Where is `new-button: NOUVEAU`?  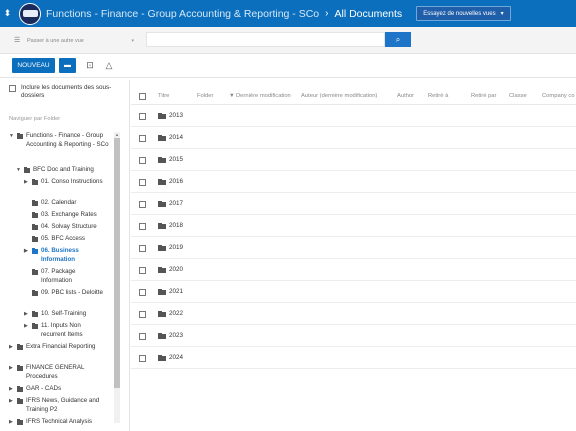 new-button: NOUVEAU is located at coordinates (33, 65).